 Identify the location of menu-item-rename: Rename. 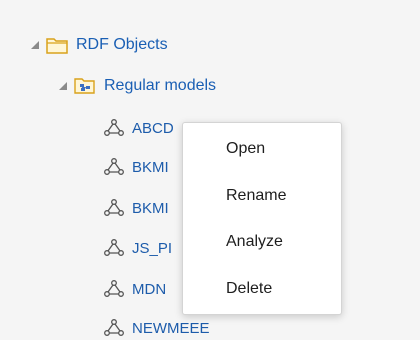
(256, 196).